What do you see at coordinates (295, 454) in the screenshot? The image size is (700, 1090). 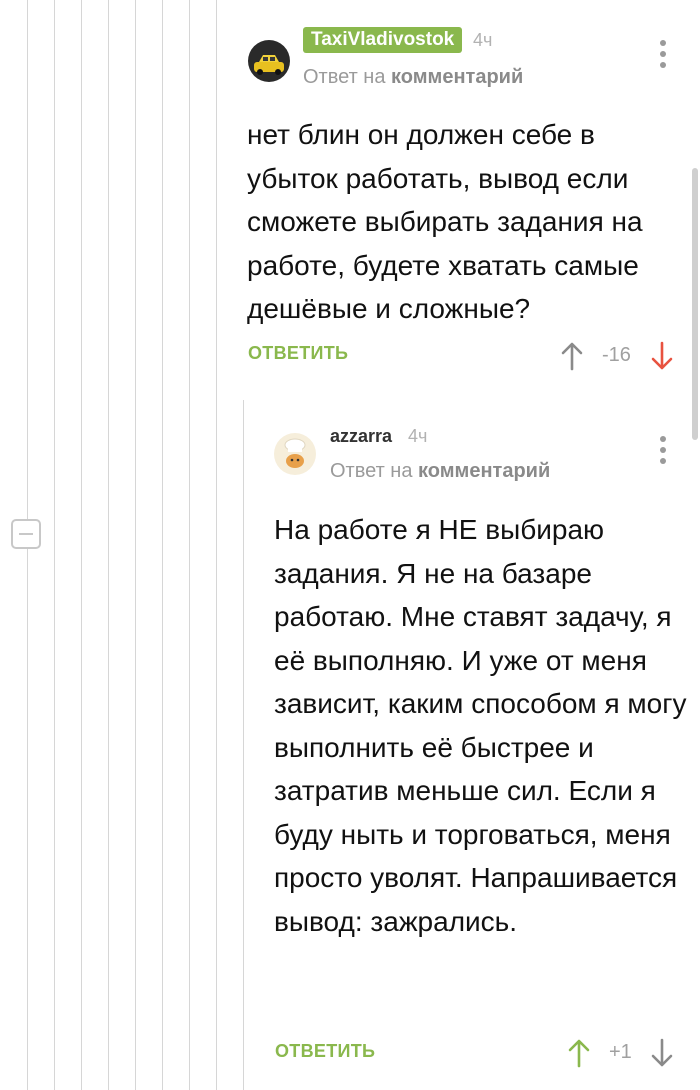 I see `cat-chef-avatar-icon` at bounding box center [295, 454].